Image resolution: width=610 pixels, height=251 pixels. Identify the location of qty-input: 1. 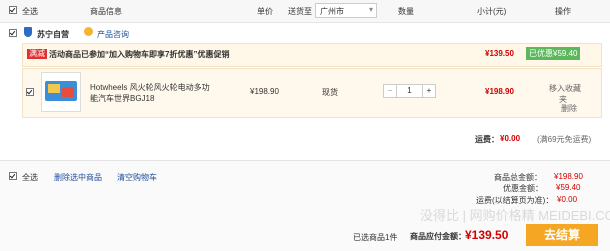
(409, 91).